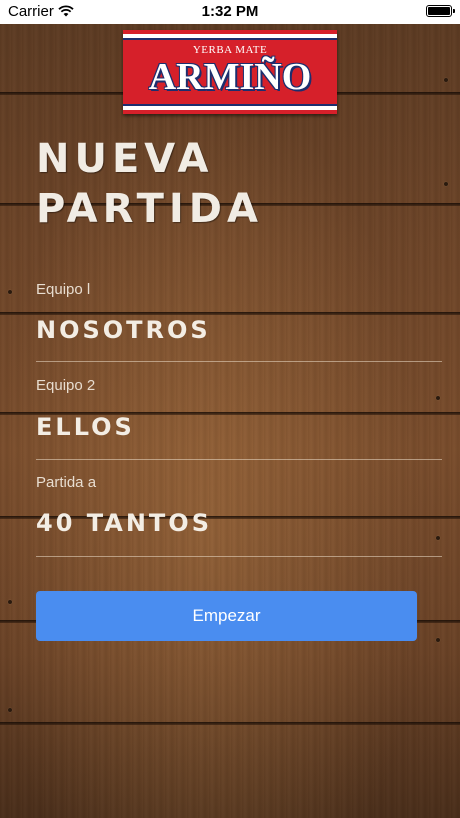 The height and width of the screenshot is (818, 460). What do you see at coordinates (125, 159) in the screenshot?
I see `page-title-line1: NUEVA` at bounding box center [125, 159].